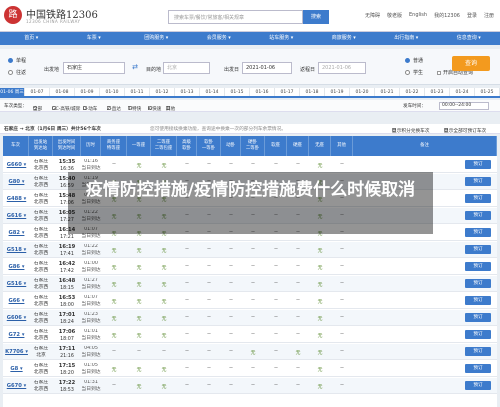 The height and width of the screenshot is (407, 500). What do you see at coordinates (16, 216) in the screenshot?
I see `train-number-link: G616 ▾` at bounding box center [16, 216].